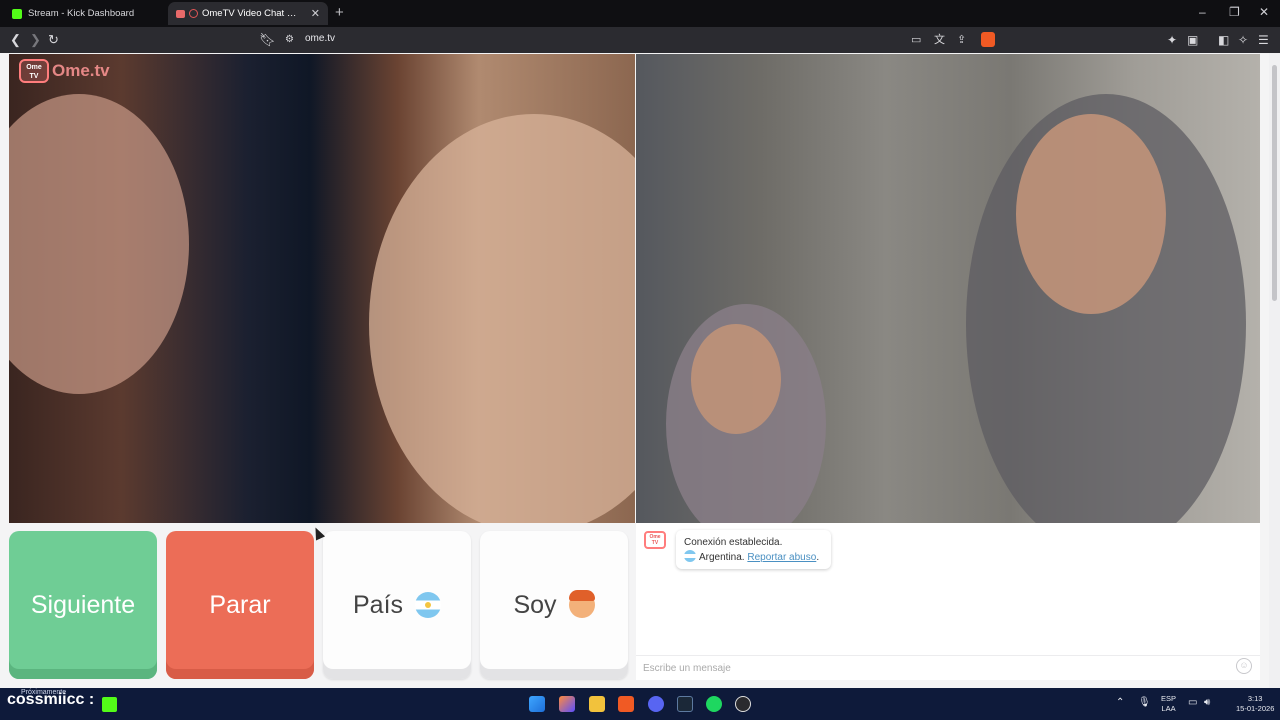 The image size is (1280, 720). What do you see at coordinates (1274, 370) in the screenshot?
I see `page-scrollbar` at bounding box center [1274, 370].